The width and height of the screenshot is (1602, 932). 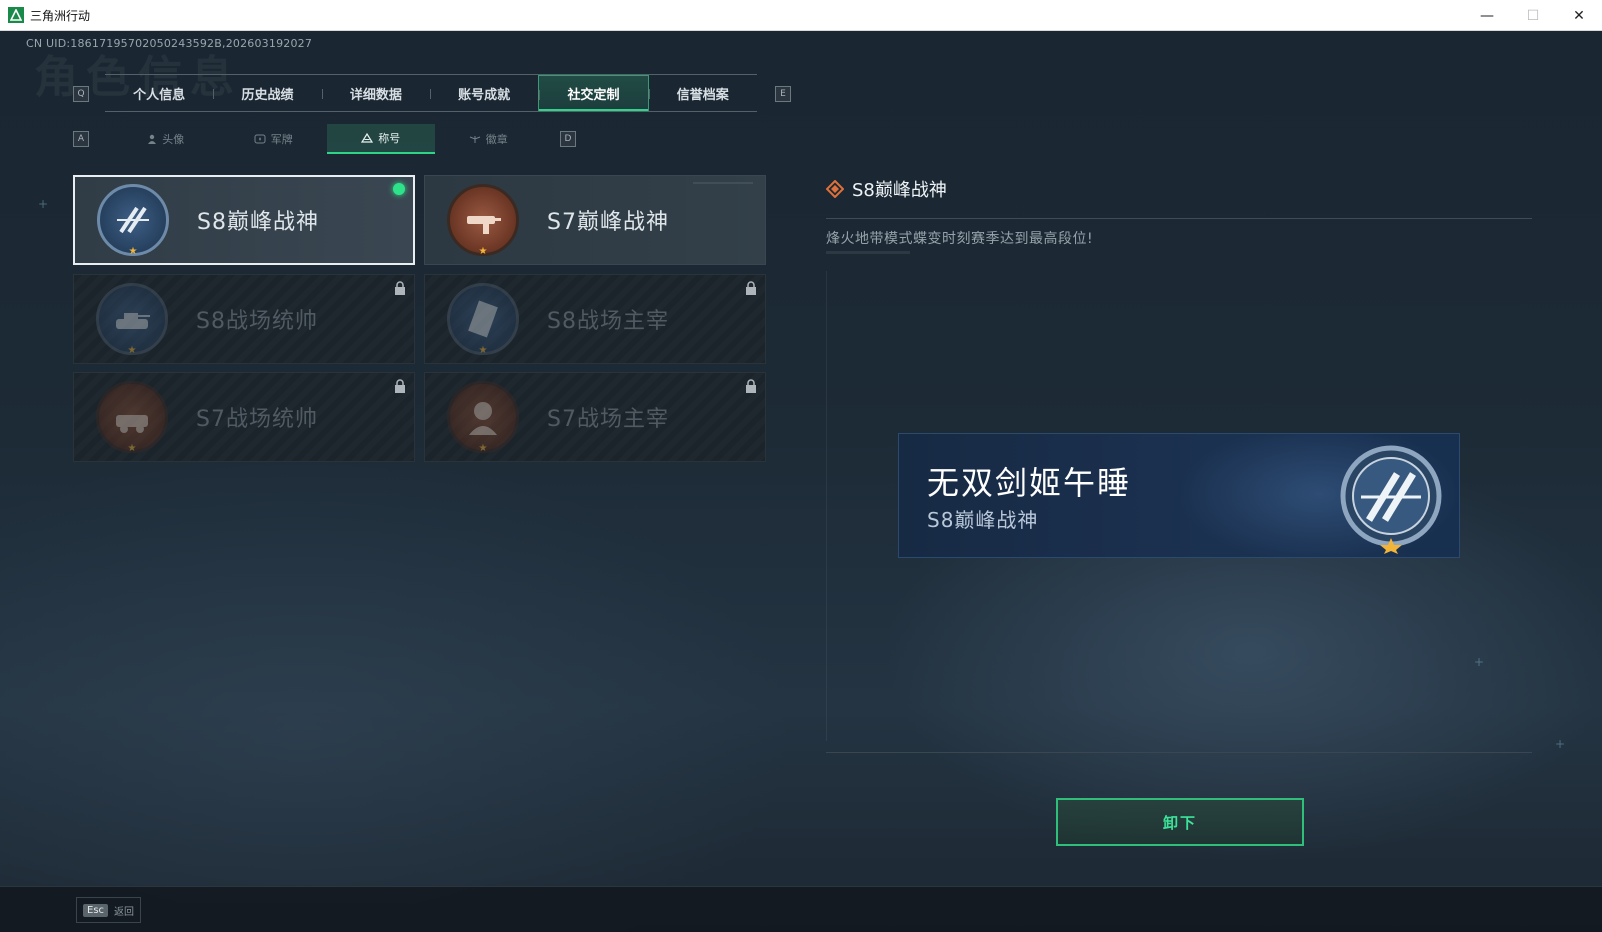 I want to click on s7-vehicle-emblem-icon: ★, so click(x=132, y=417).